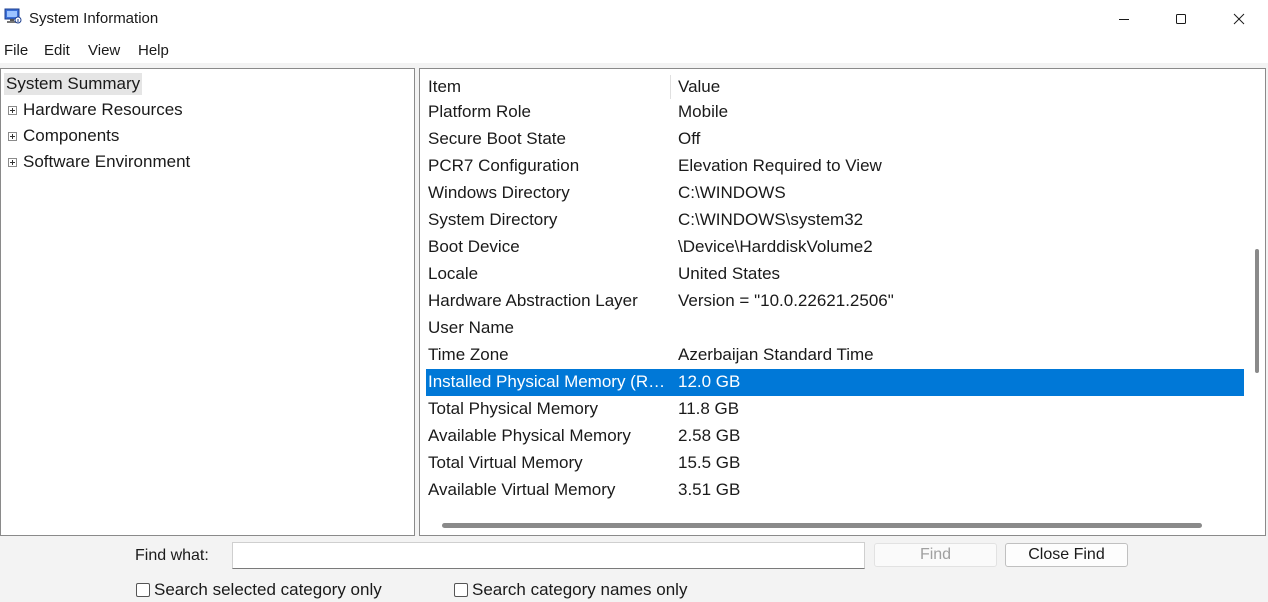 The image size is (1268, 602). I want to click on horizontal-scrollbar, so click(832, 525).